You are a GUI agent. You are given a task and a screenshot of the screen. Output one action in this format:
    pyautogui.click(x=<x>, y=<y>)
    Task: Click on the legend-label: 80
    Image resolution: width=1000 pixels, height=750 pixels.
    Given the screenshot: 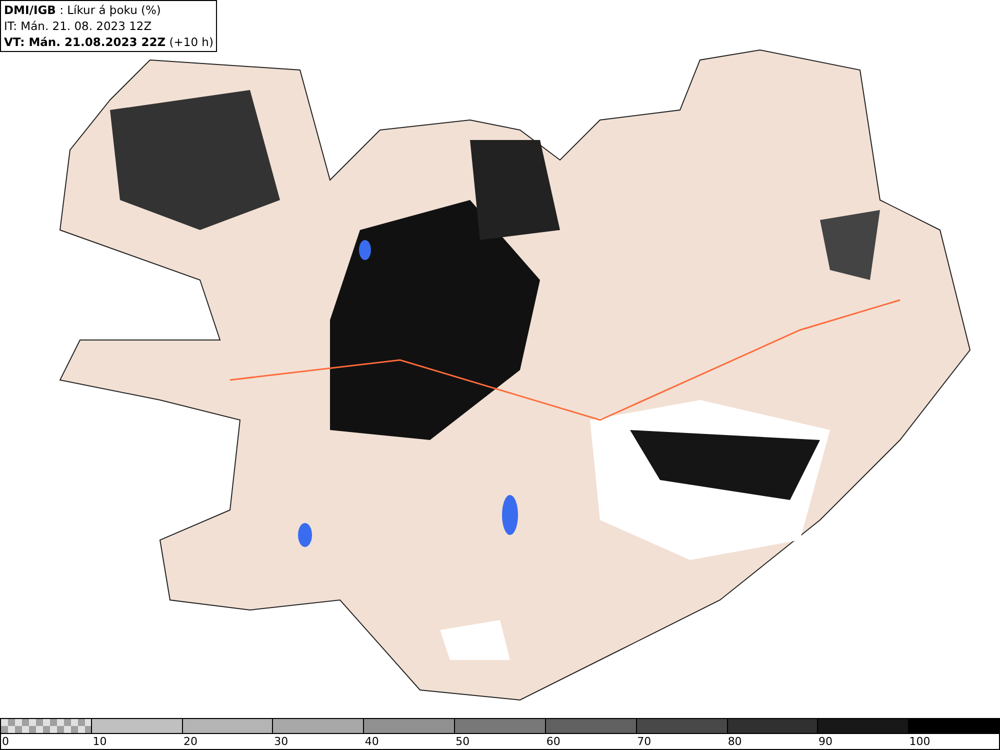 What is the action you would take?
    pyautogui.click(x=734, y=741)
    